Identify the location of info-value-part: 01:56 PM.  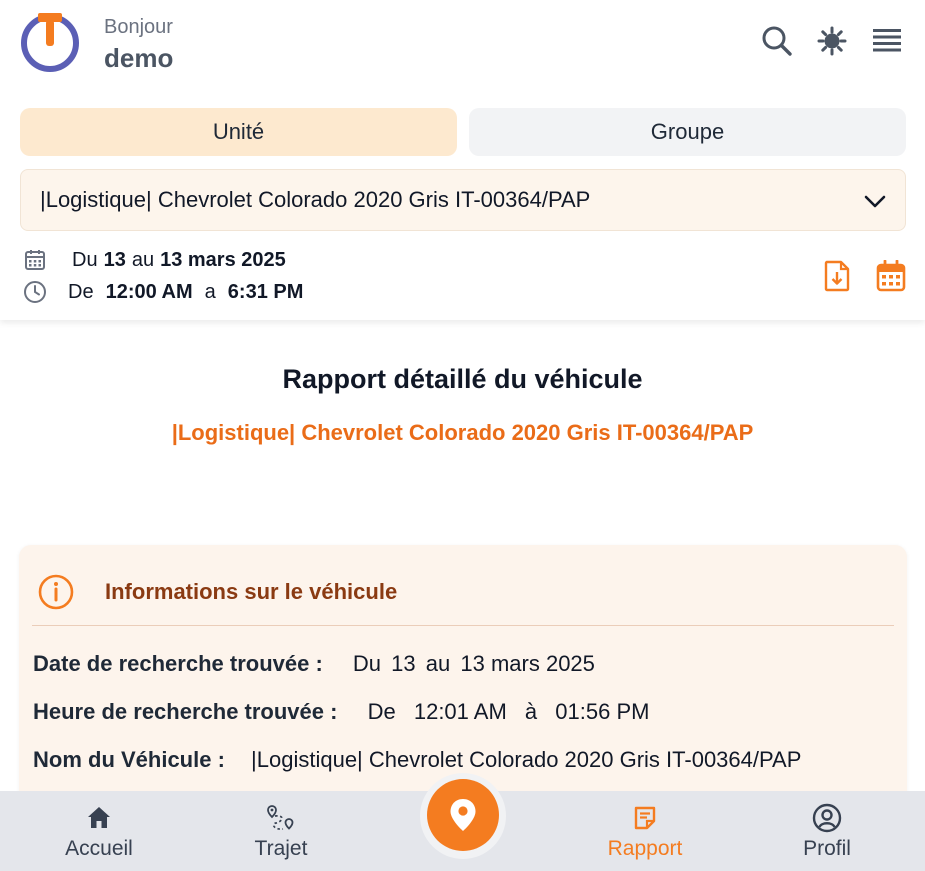
(602, 711).